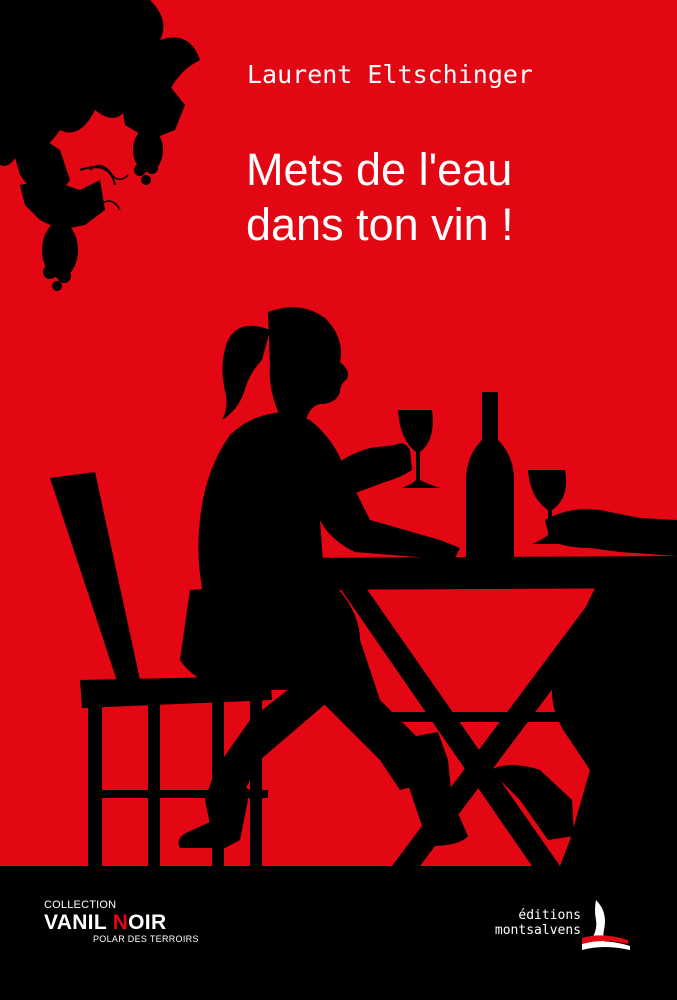 Image resolution: width=677 pixels, height=1000 pixels. What do you see at coordinates (100, 145) in the screenshot?
I see `grapevine-icon` at bounding box center [100, 145].